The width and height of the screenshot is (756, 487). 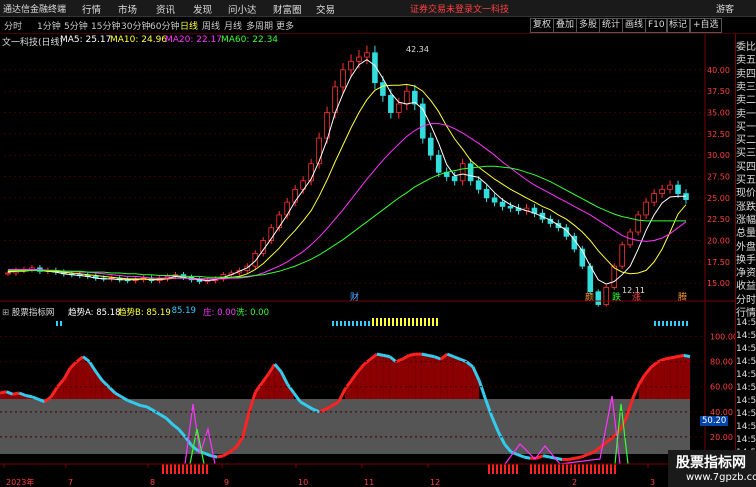 What do you see at coordinates (721, 477) in the screenshot?
I see `watermark-url: www.7gpzb.com` at bounding box center [721, 477].